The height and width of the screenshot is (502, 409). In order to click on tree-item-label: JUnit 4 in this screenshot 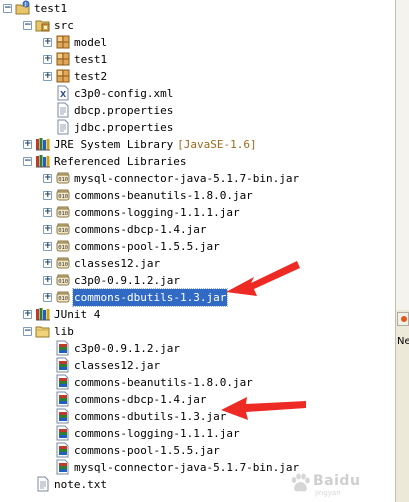, I will do `click(77, 314)`.